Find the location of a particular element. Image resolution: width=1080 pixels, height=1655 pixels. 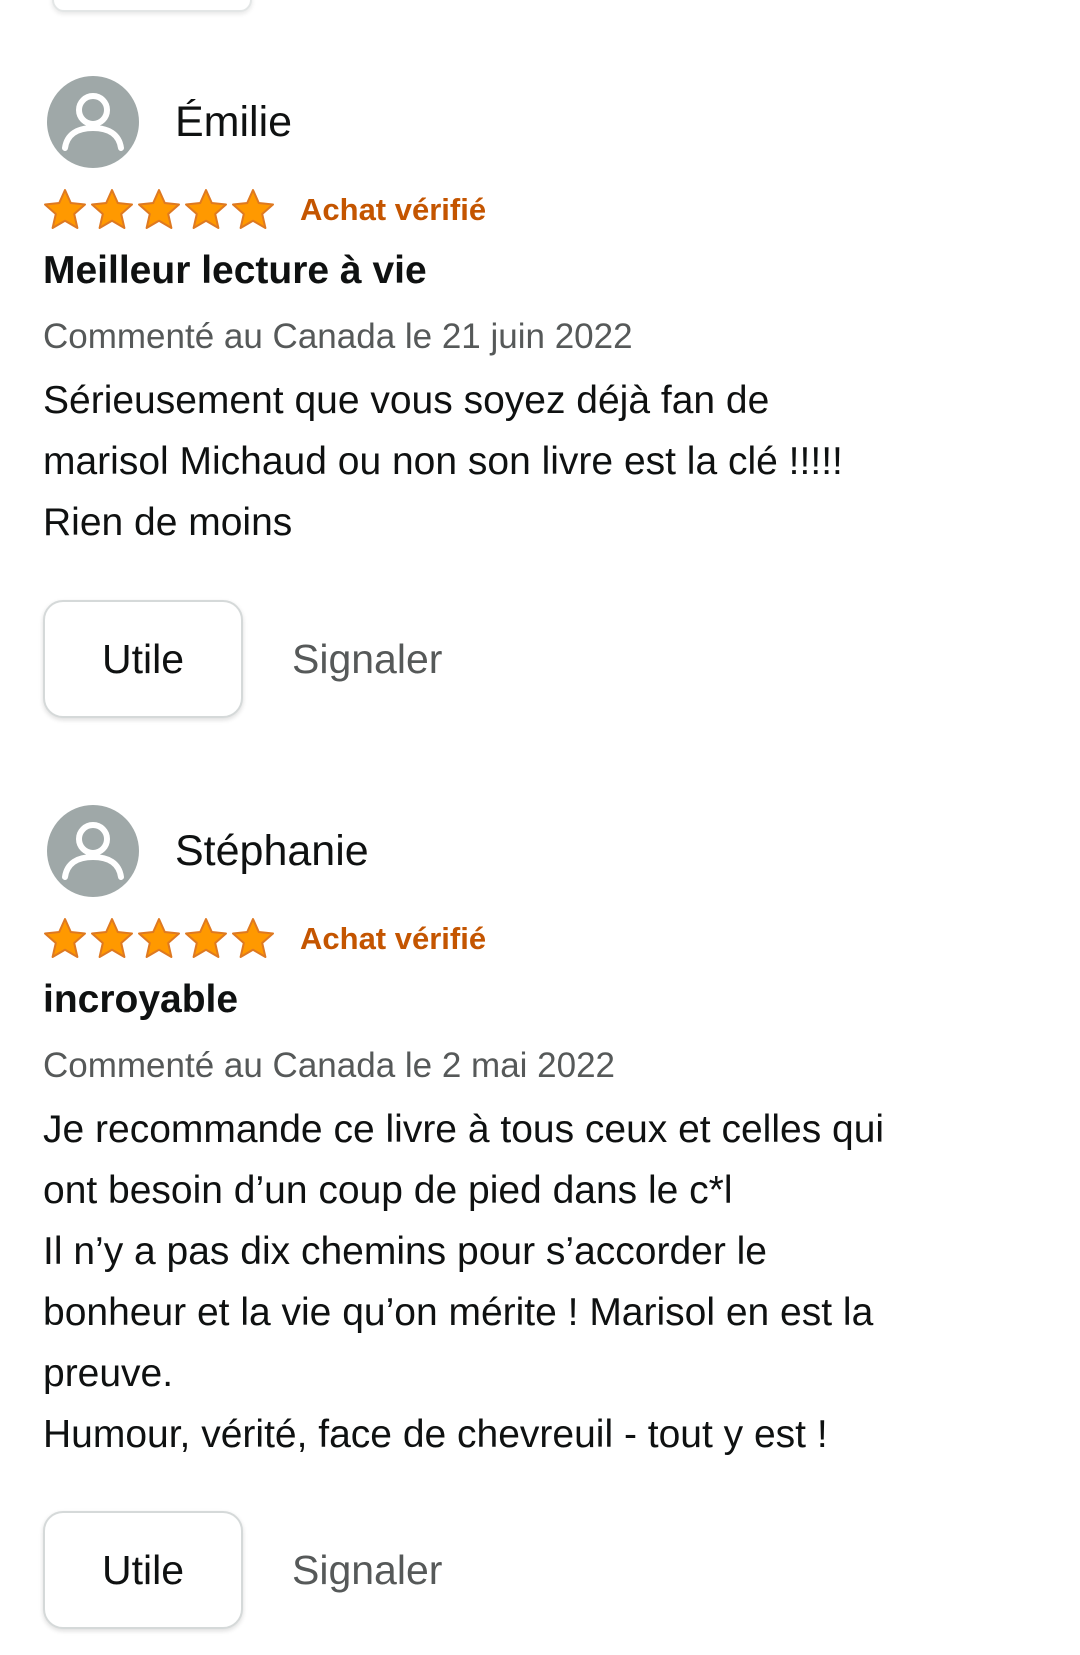

review-date: Commenté au Canada le 21 juin 2022 is located at coordinates (338, 336).